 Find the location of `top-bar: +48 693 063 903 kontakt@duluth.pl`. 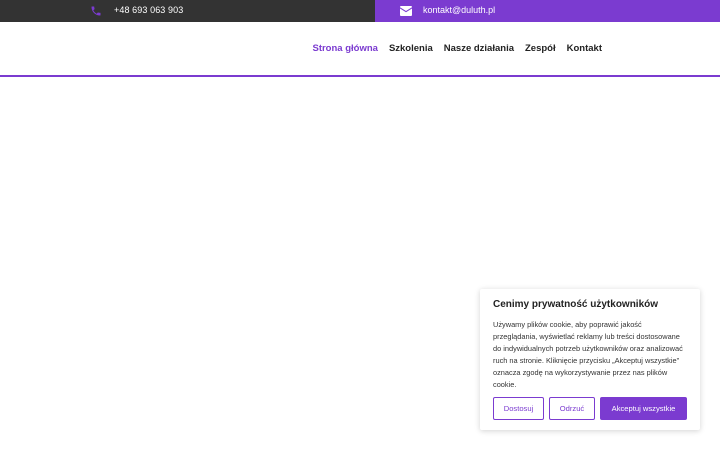

top-bar: +48 693 063 903 kontakt@duluth.pl is located at coordinates (360, 11).